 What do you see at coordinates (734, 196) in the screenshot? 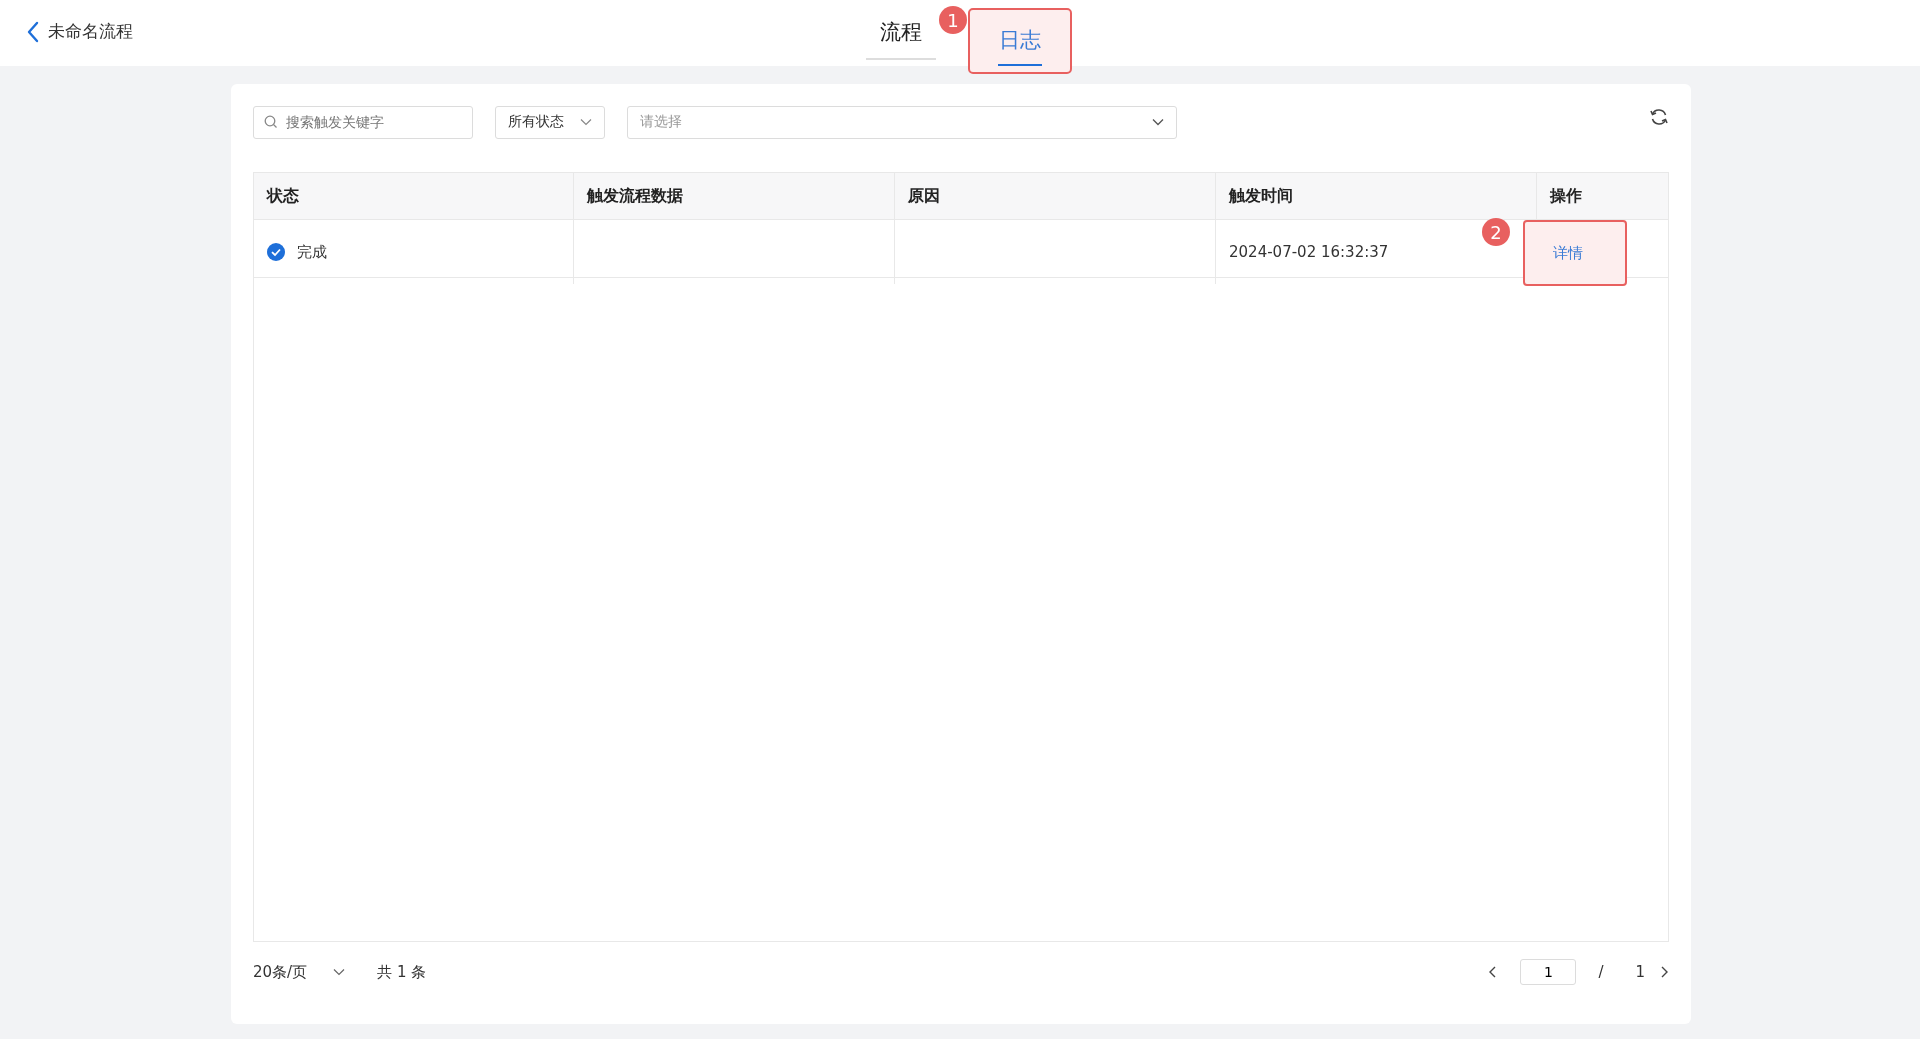
I see `column-header: 触发流程数据` at bounding box center [734, 196].